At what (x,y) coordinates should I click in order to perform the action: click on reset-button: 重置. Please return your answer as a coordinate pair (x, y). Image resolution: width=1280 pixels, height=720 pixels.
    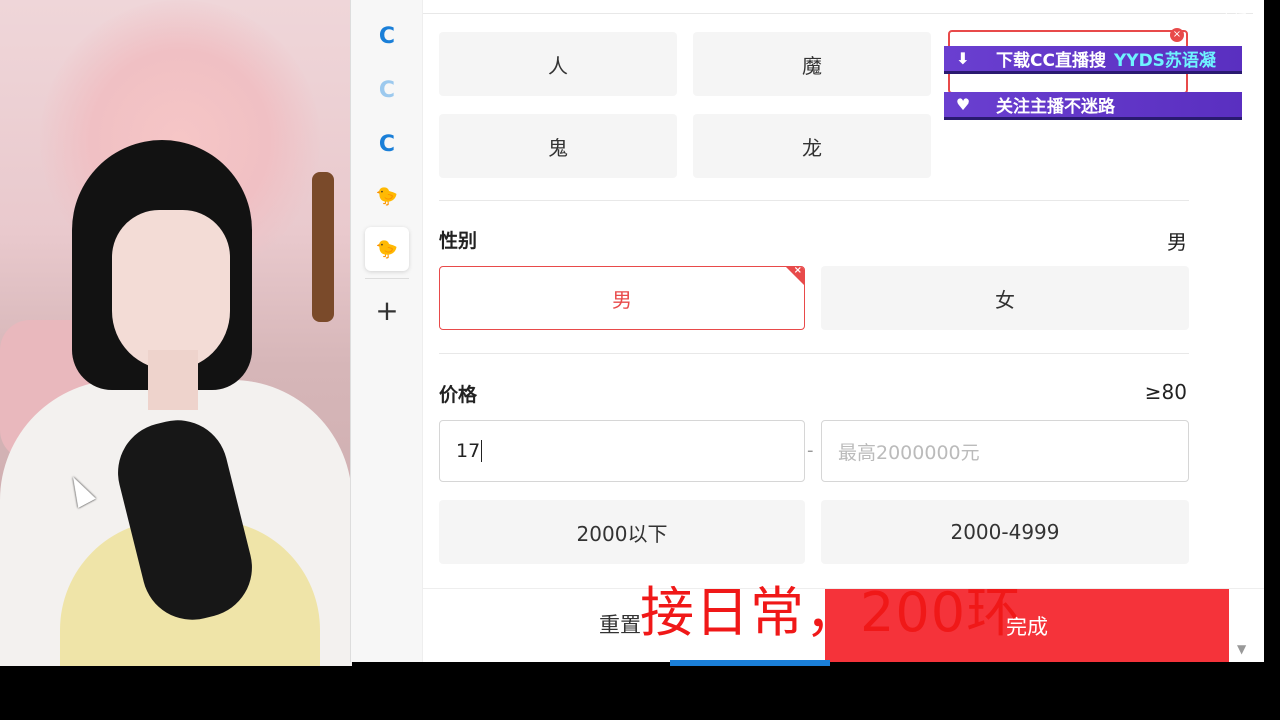
    Looking at the image, I should click on (620, 624).